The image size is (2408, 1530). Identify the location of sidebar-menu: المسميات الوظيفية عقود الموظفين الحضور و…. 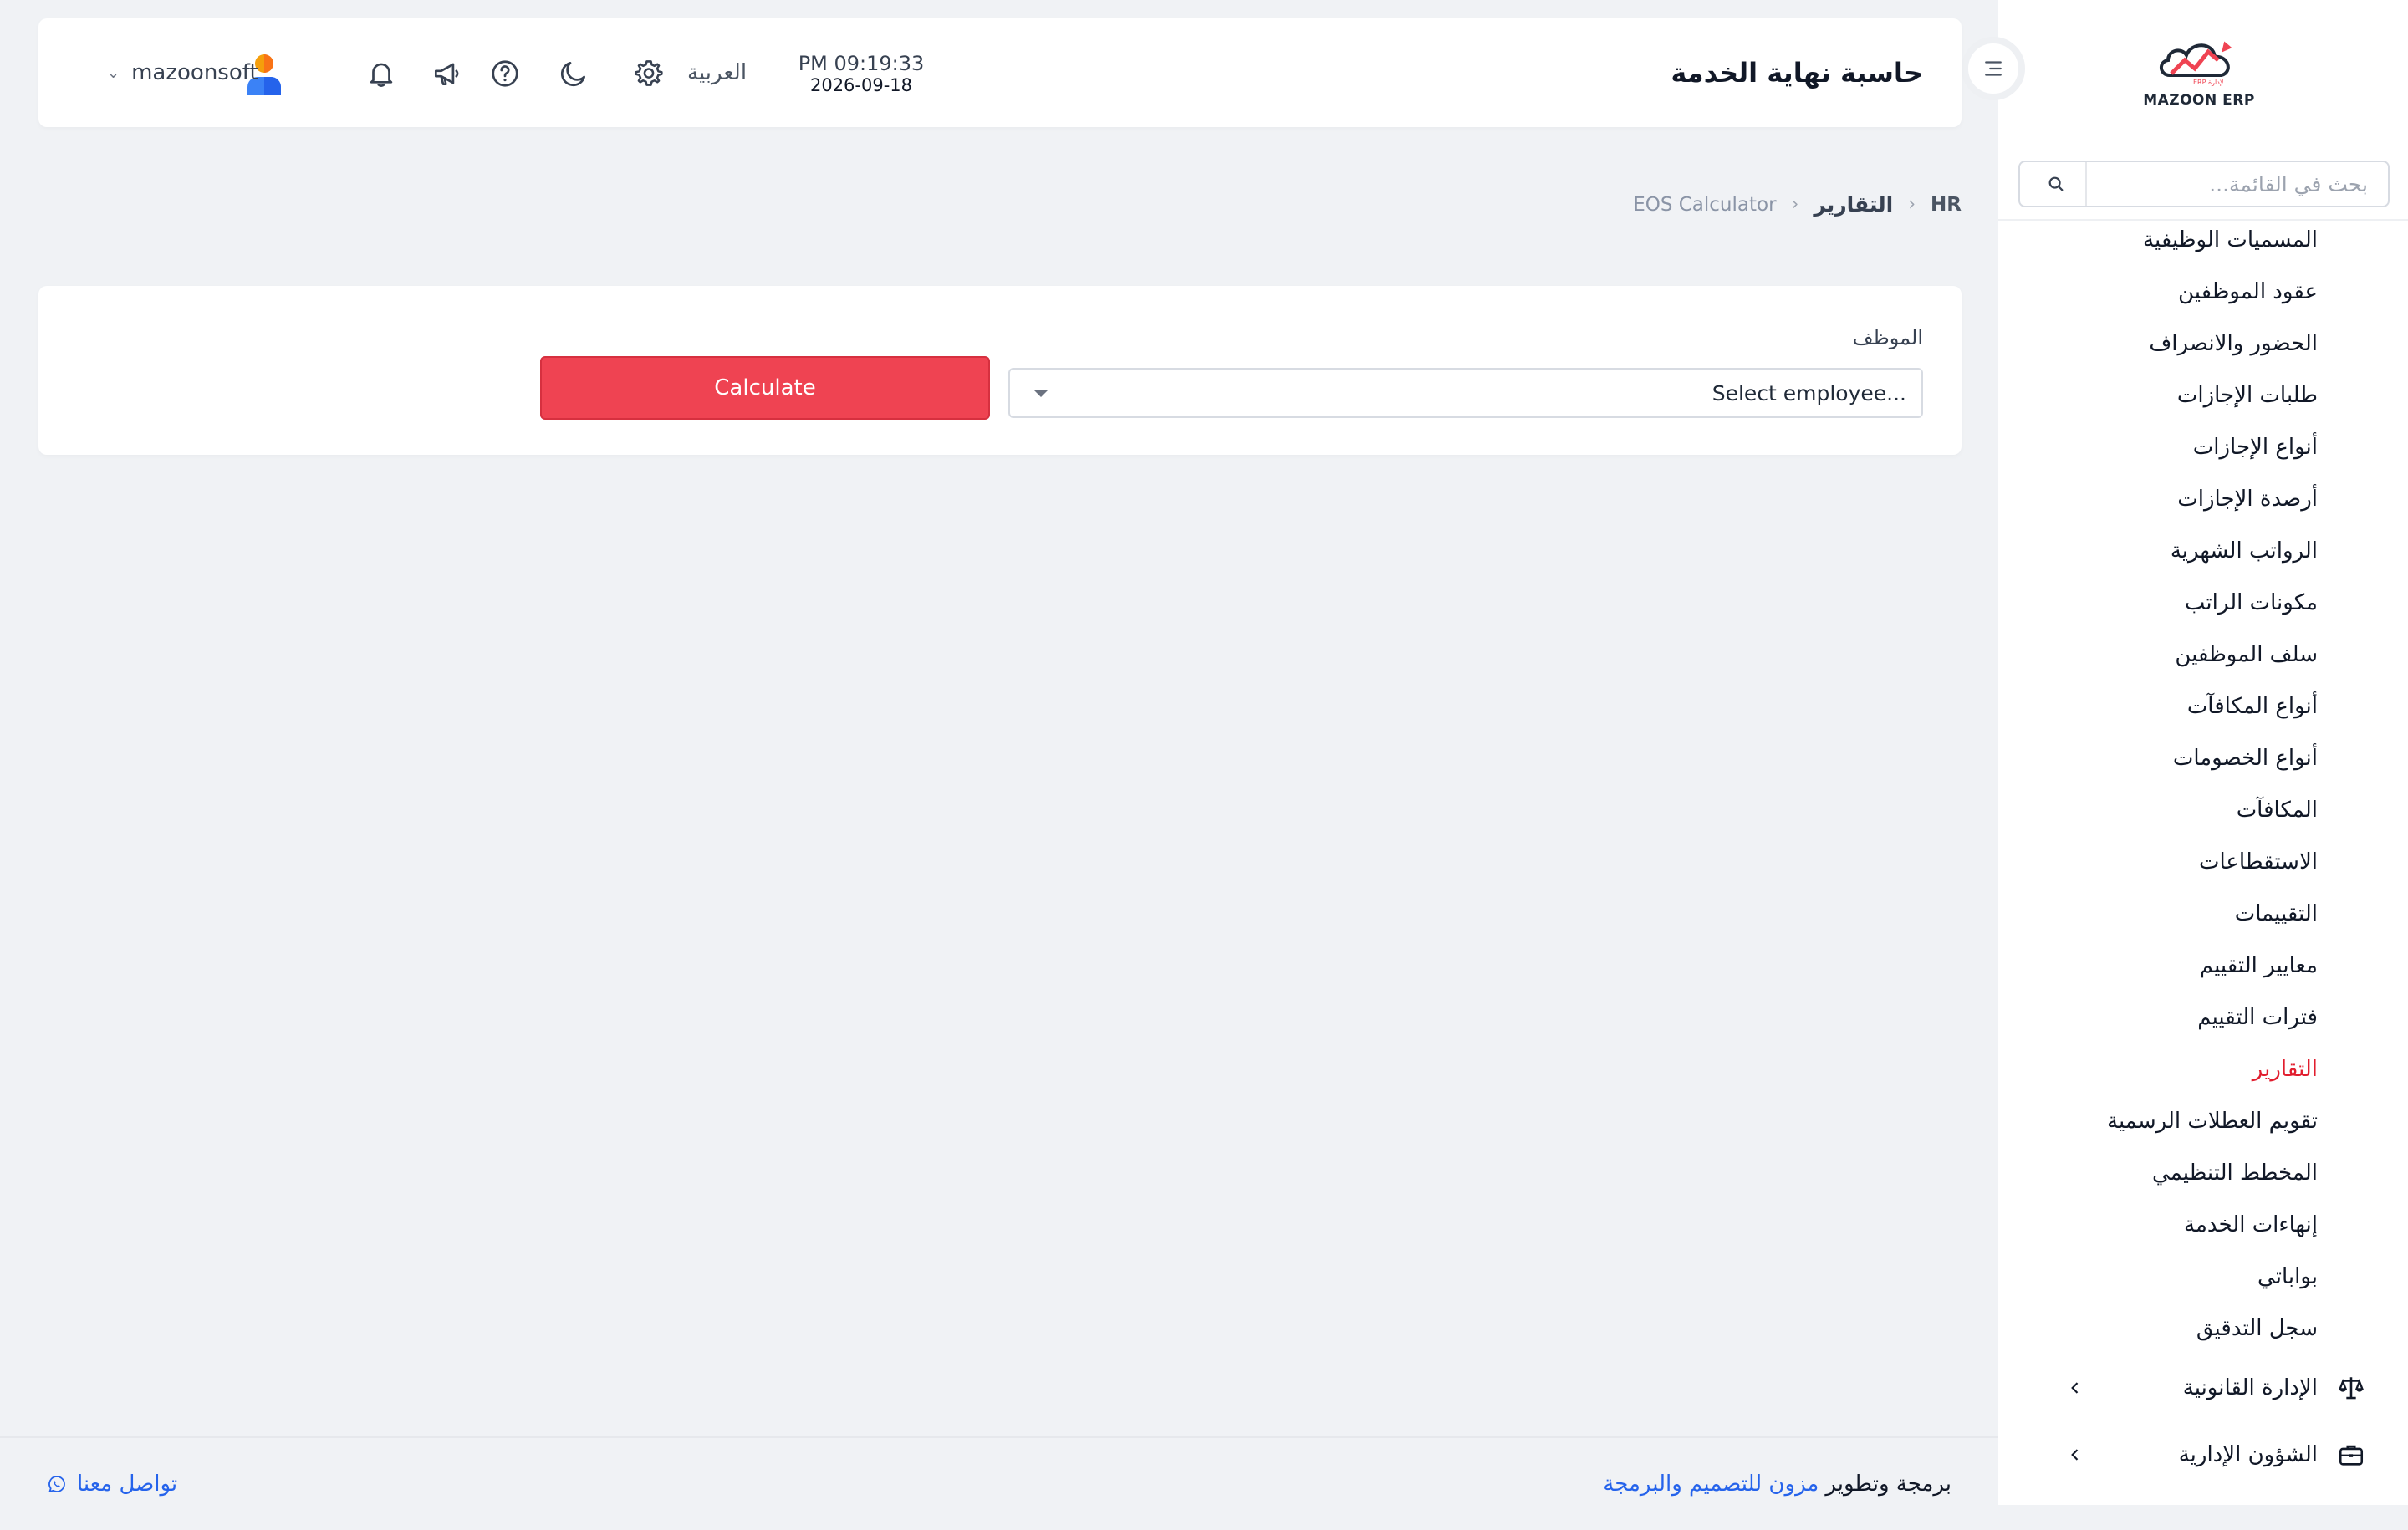
(2203, 851).